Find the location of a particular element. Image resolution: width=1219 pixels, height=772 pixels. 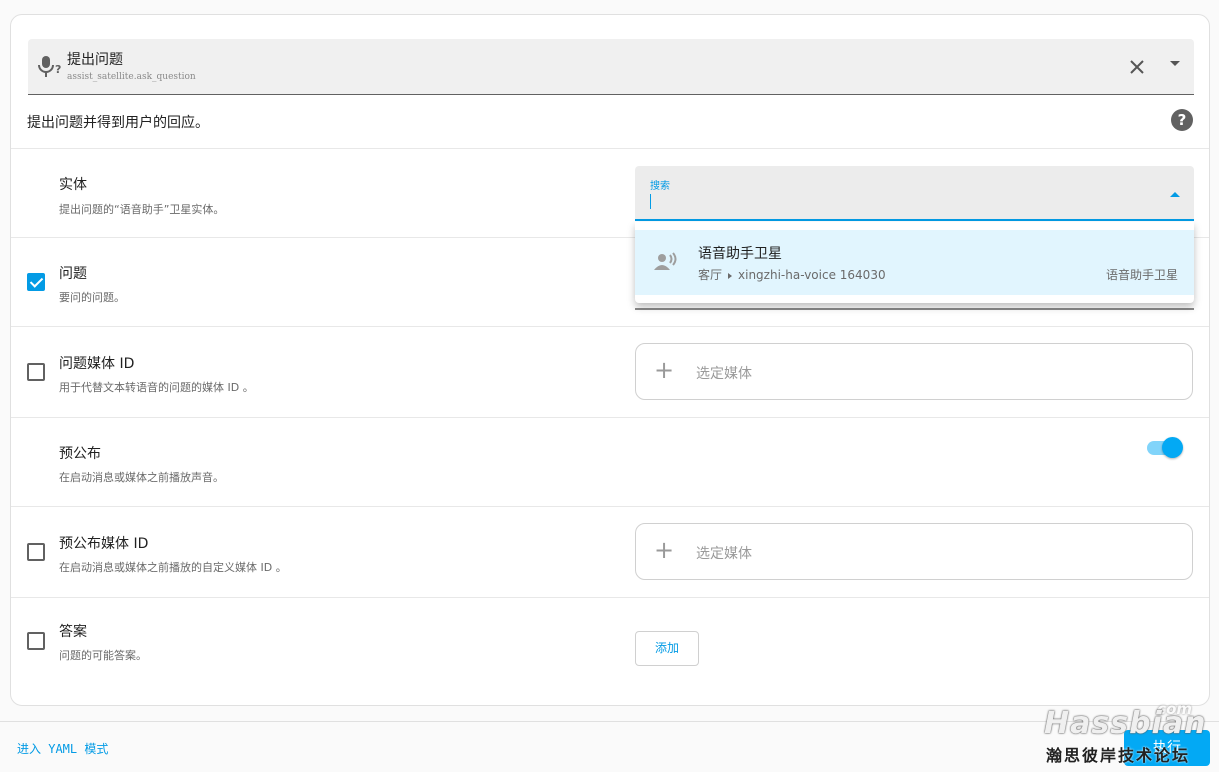

caret-right-icon is located at coordinates (730, 275).